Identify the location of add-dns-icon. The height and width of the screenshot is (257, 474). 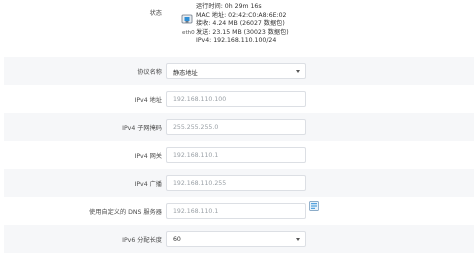
(314, 206).